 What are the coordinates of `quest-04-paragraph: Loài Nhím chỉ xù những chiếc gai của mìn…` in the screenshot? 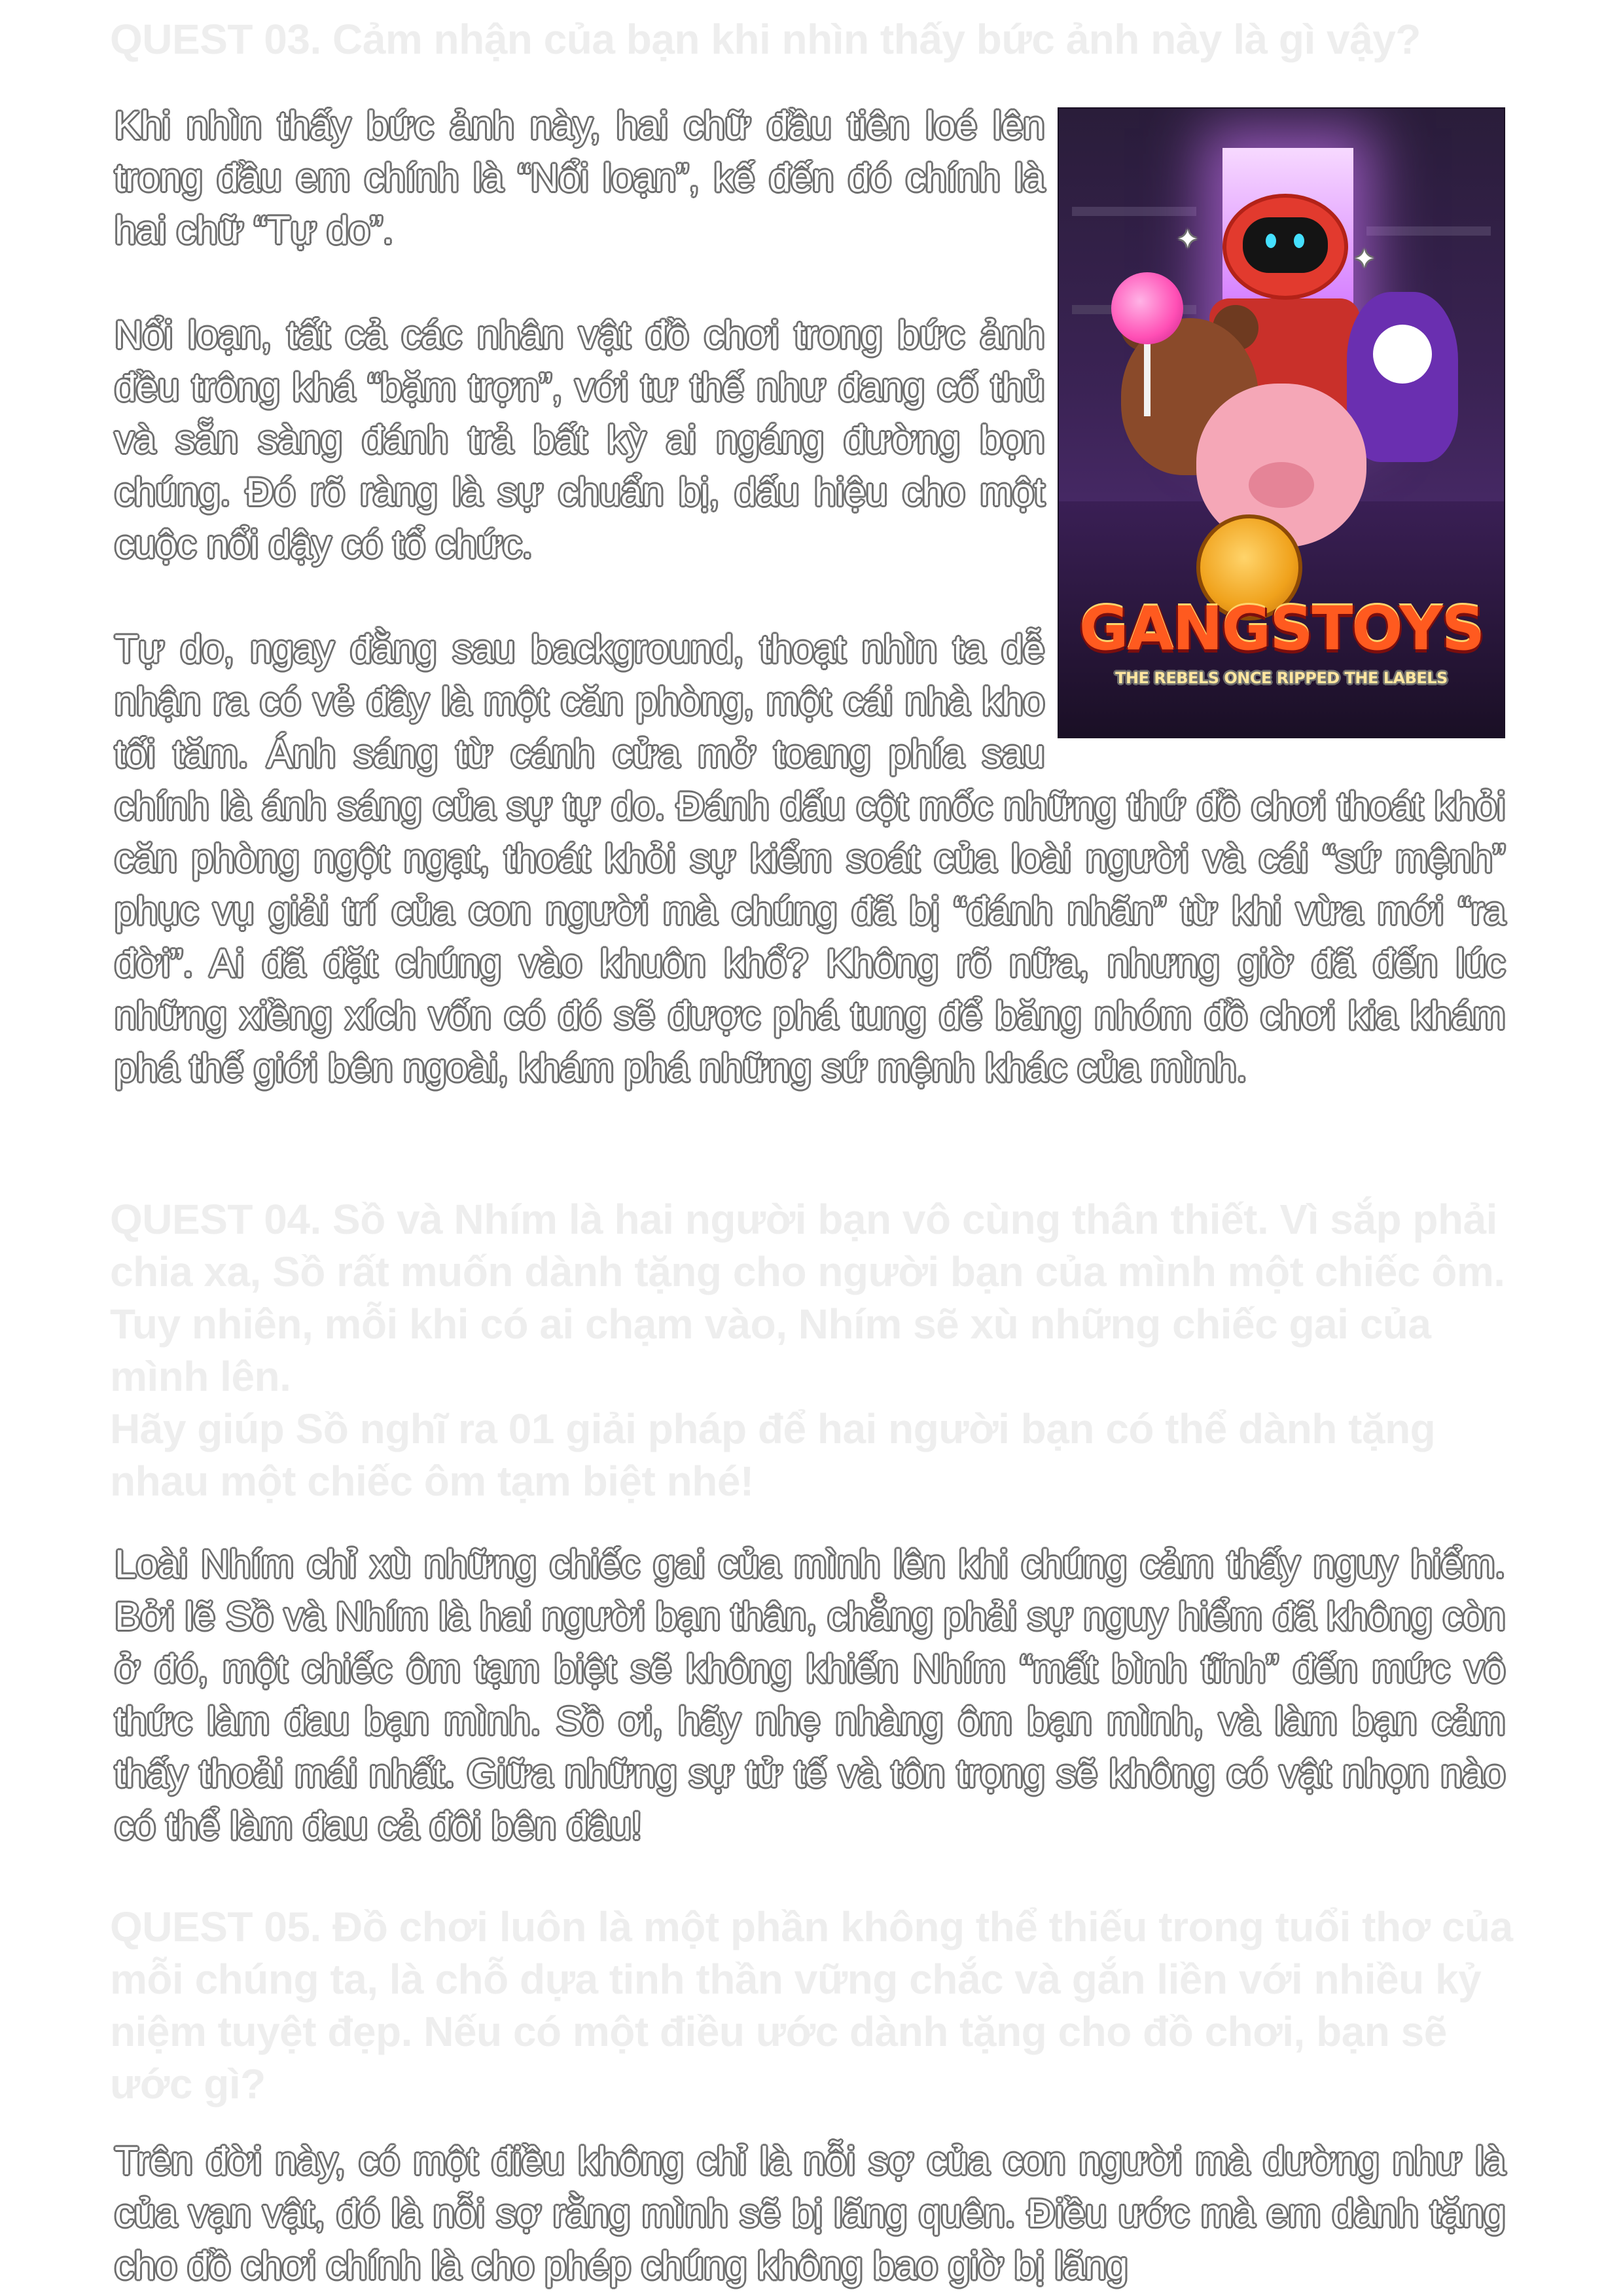 It's located at (810, 1695).